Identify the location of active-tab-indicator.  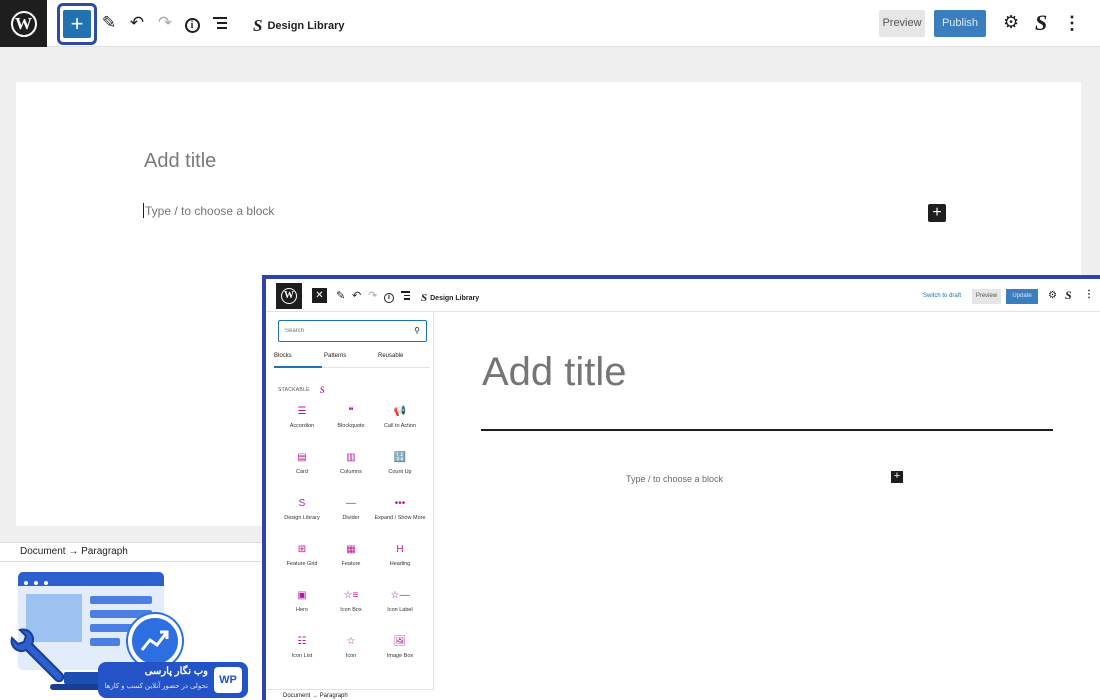
(298, 367).